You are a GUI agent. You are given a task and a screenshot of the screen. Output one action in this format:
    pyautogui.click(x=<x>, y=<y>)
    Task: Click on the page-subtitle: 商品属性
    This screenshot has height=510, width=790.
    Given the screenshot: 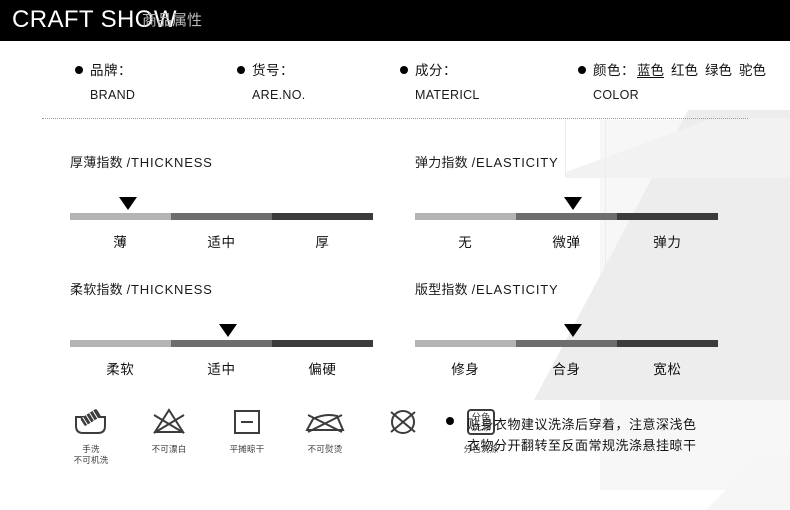 What is the action you would take?
    pyautogui.click(x=172, y=20)
    